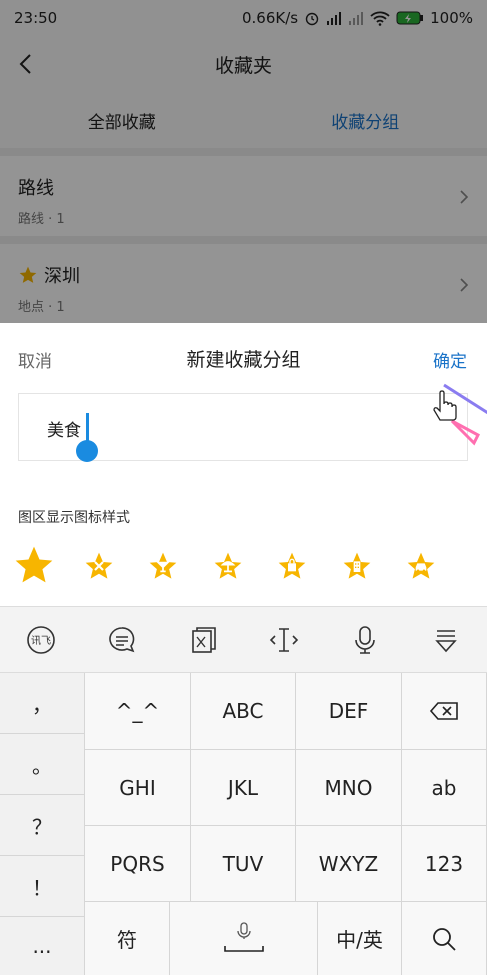 This screenshot has width=487, height=975. I want to click on beach-icon, so click(228, 566).